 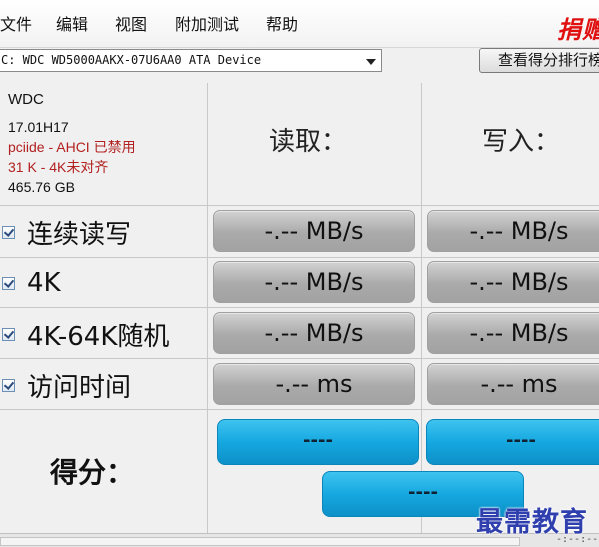 What do you see at coordinates (41, 187) in the screenshot?
I see `drive-capacity: 465.76 GB` at bounding box center [41, 187].